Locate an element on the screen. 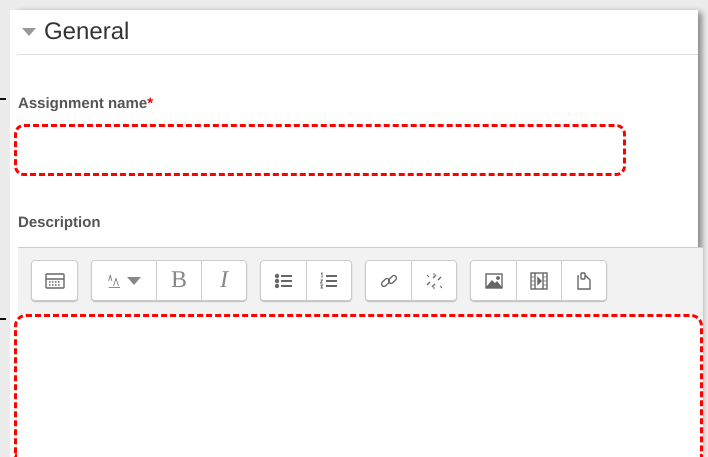 Image resolution: width=708 pixels, height=457 pixels. section-title: General is located at coordinates (87, 32).